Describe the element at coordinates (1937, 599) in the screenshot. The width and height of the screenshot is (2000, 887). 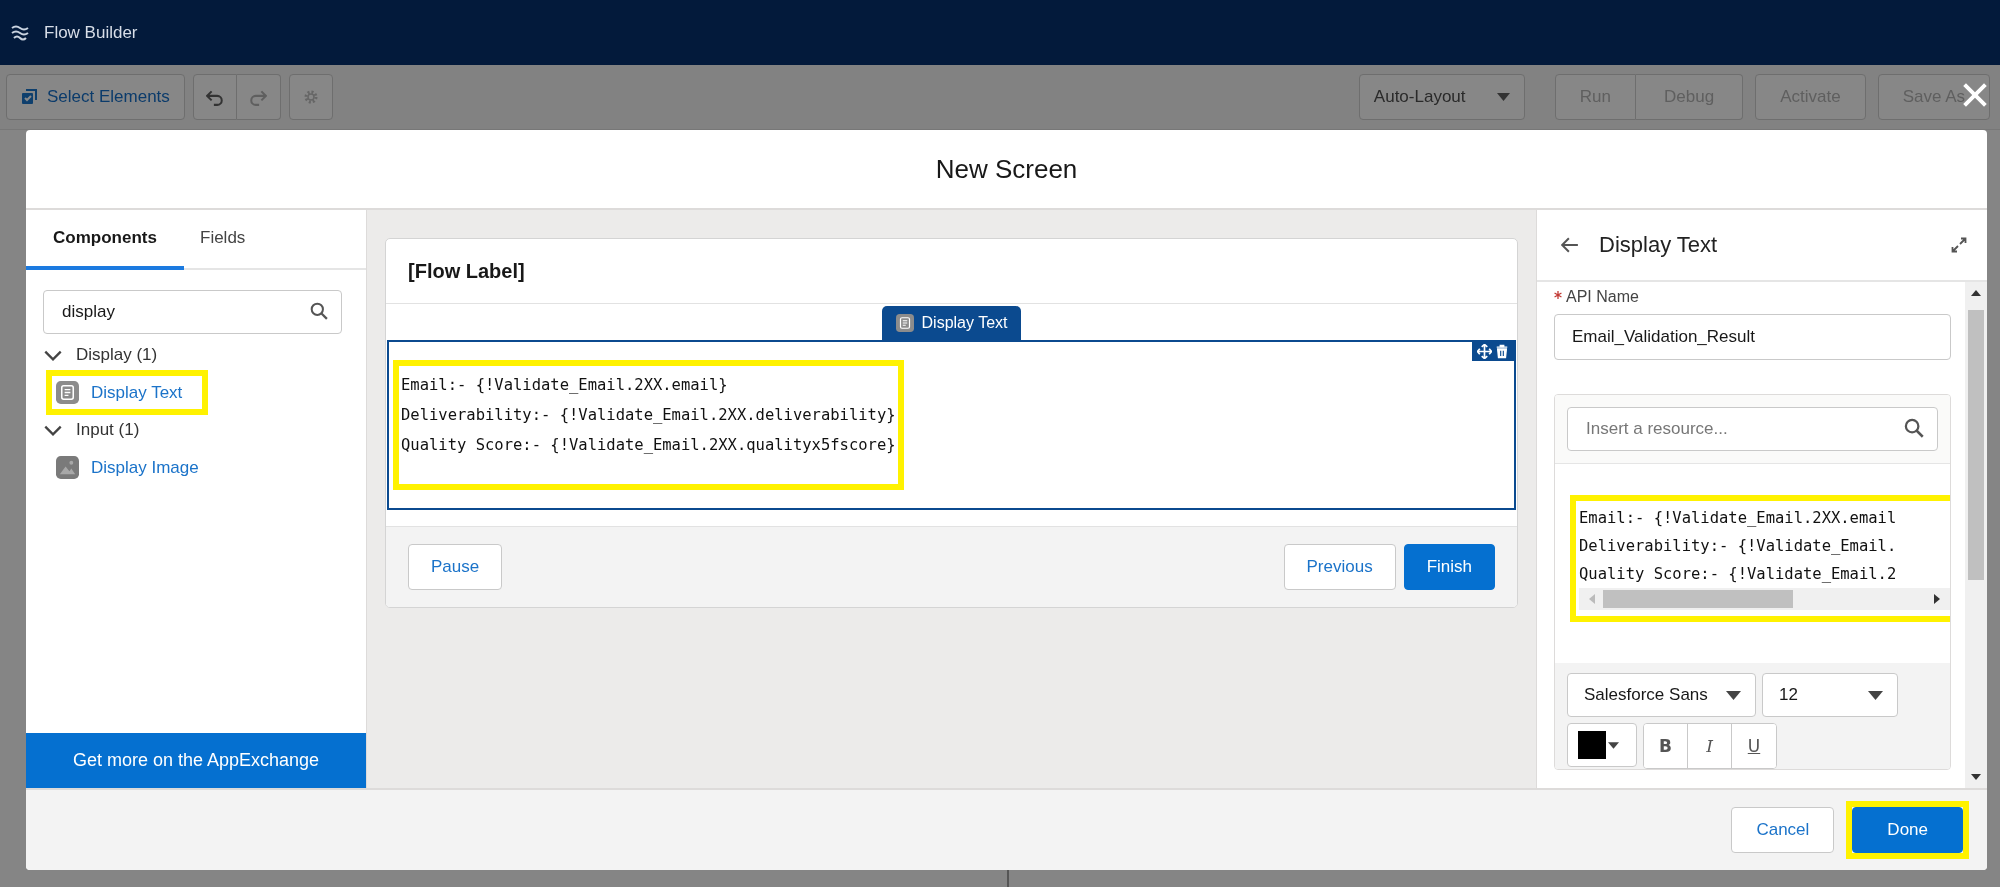
I see `scroll-right-icon` at that location.